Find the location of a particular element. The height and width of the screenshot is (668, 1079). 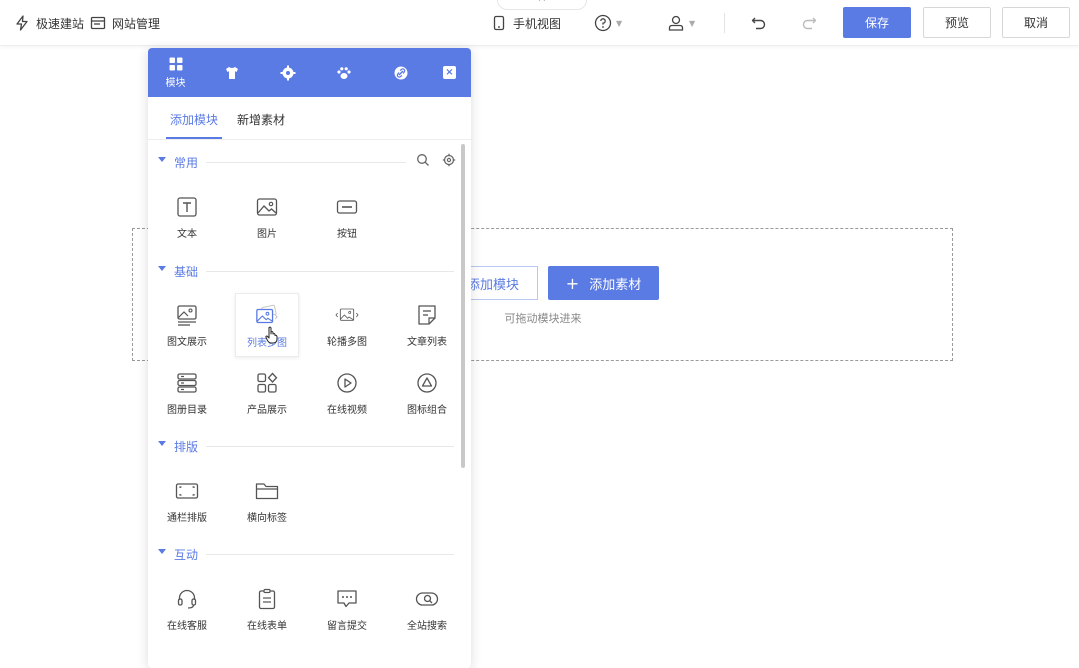

section-title: 基础 is located at coordinates (186, 272).